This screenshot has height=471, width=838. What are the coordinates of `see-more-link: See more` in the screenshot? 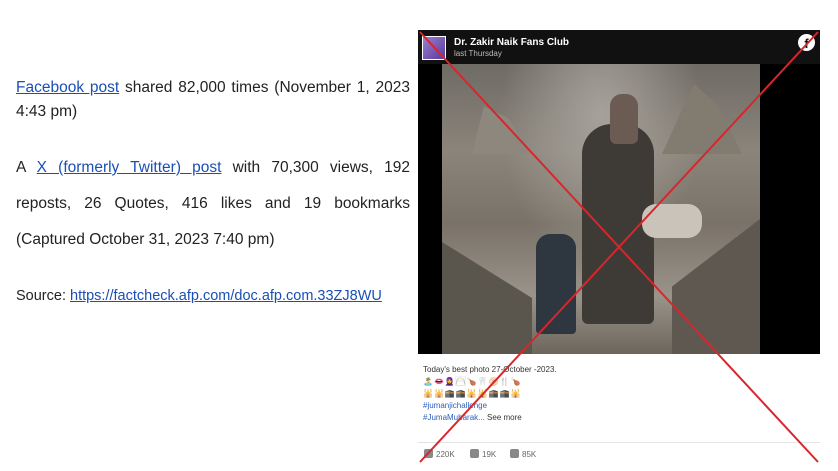 It's located at (504, 417).